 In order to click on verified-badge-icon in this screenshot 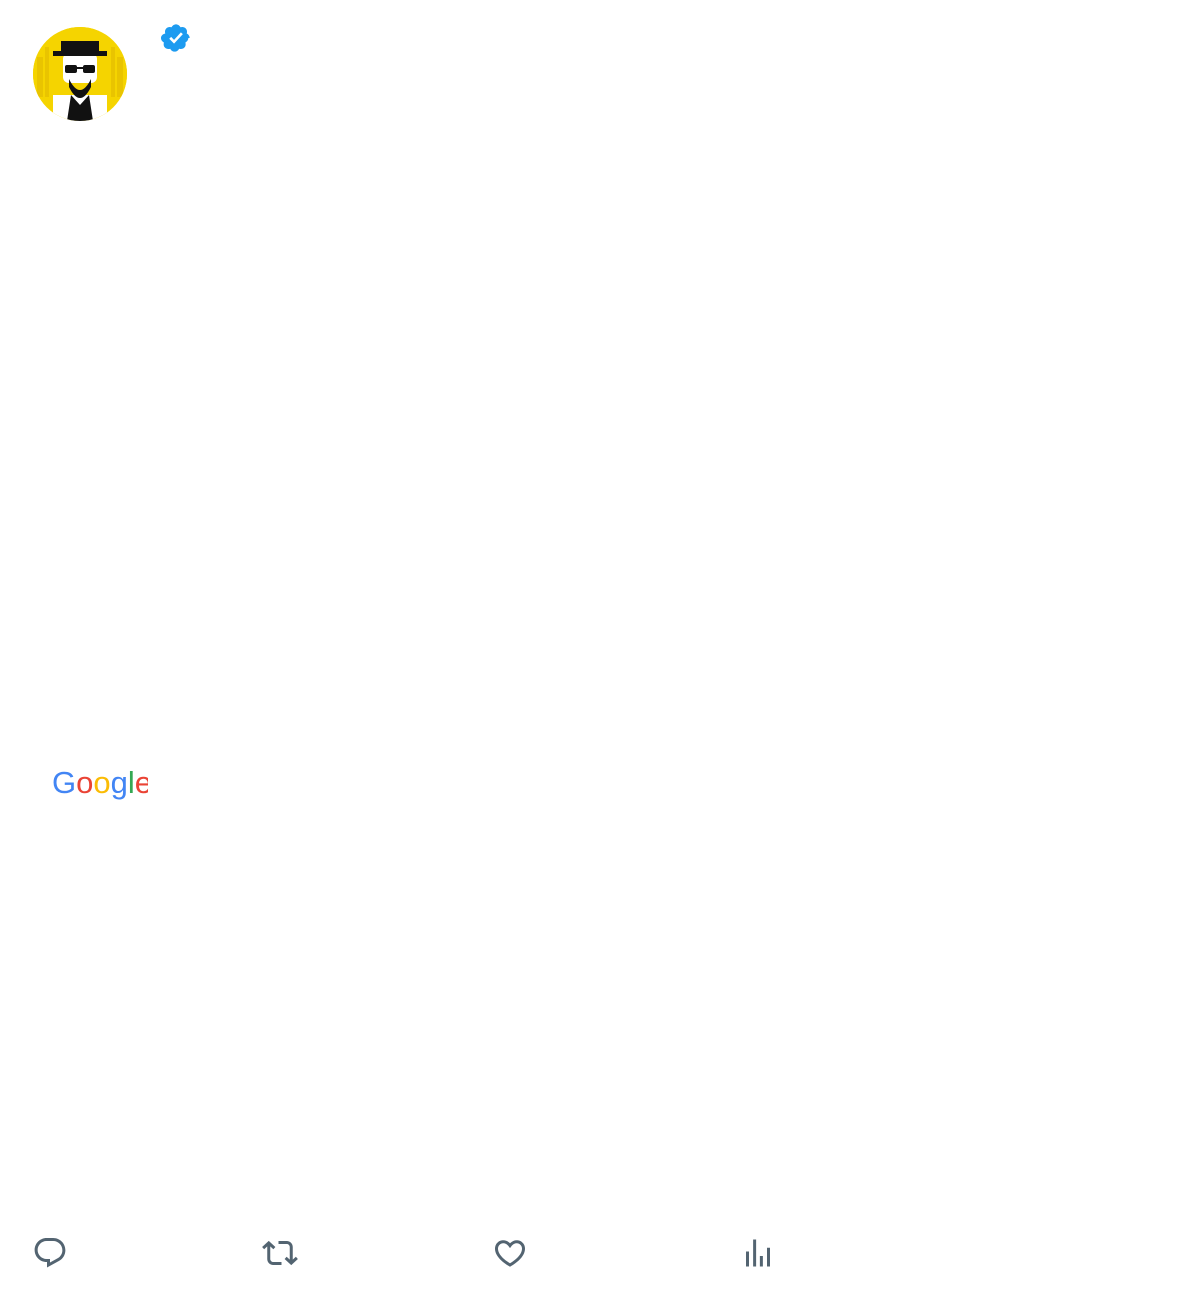, I will do `click(176, 38)`.